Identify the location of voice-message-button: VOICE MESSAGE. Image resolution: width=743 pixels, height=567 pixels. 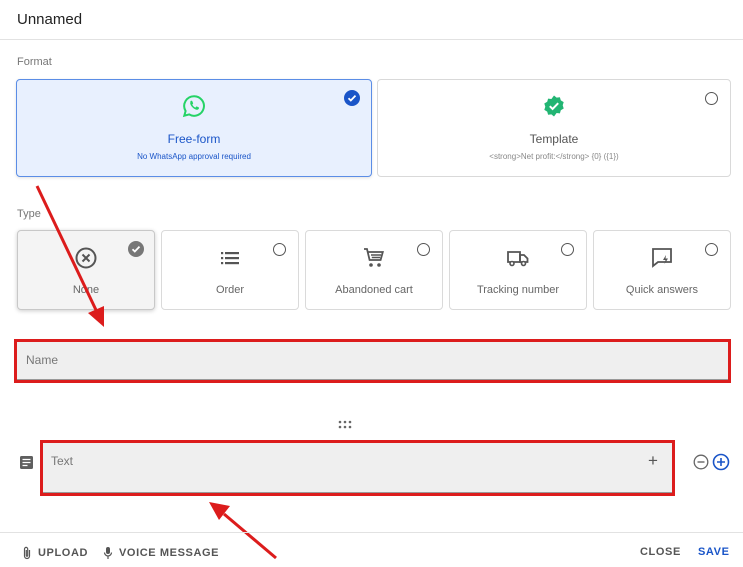
(161, 553).